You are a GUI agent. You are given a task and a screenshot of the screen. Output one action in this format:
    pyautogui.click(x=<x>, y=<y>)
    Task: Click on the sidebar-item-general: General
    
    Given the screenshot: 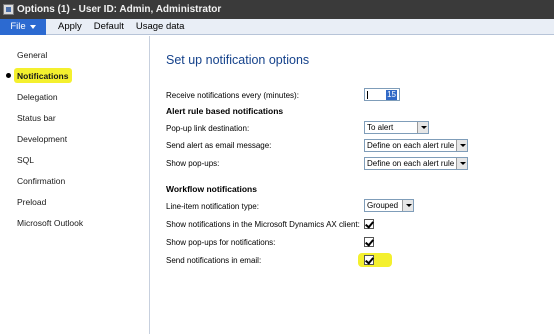 What is the action you would take?
    pyautogui.click(x=32, y=55)
    